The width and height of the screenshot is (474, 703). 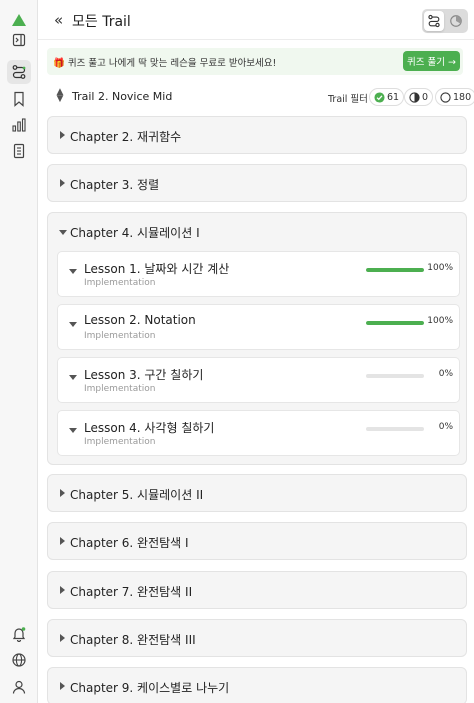 I want to click on chapter-item: Chapter 6. 완전탐색 I, so click(x=257, y=541).